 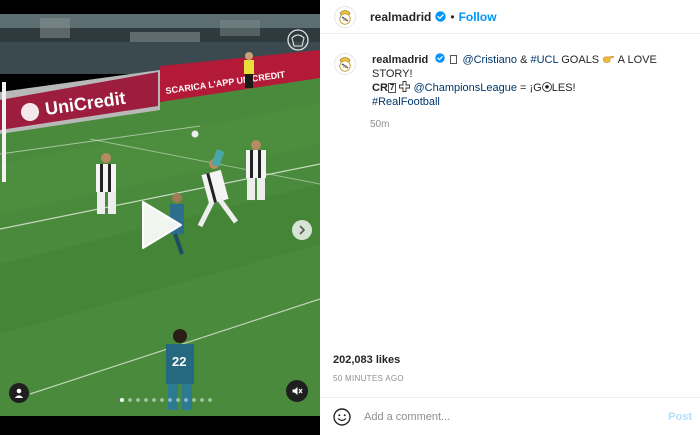 I want to click on caption-seven-glyph: 7, so click(x=392, y=88).